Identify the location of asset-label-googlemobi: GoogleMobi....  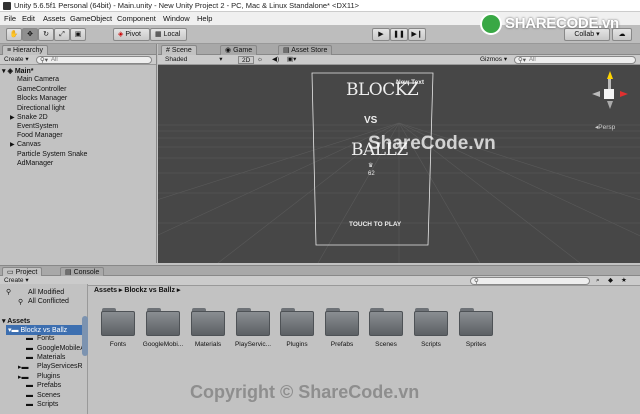
(163, 344).